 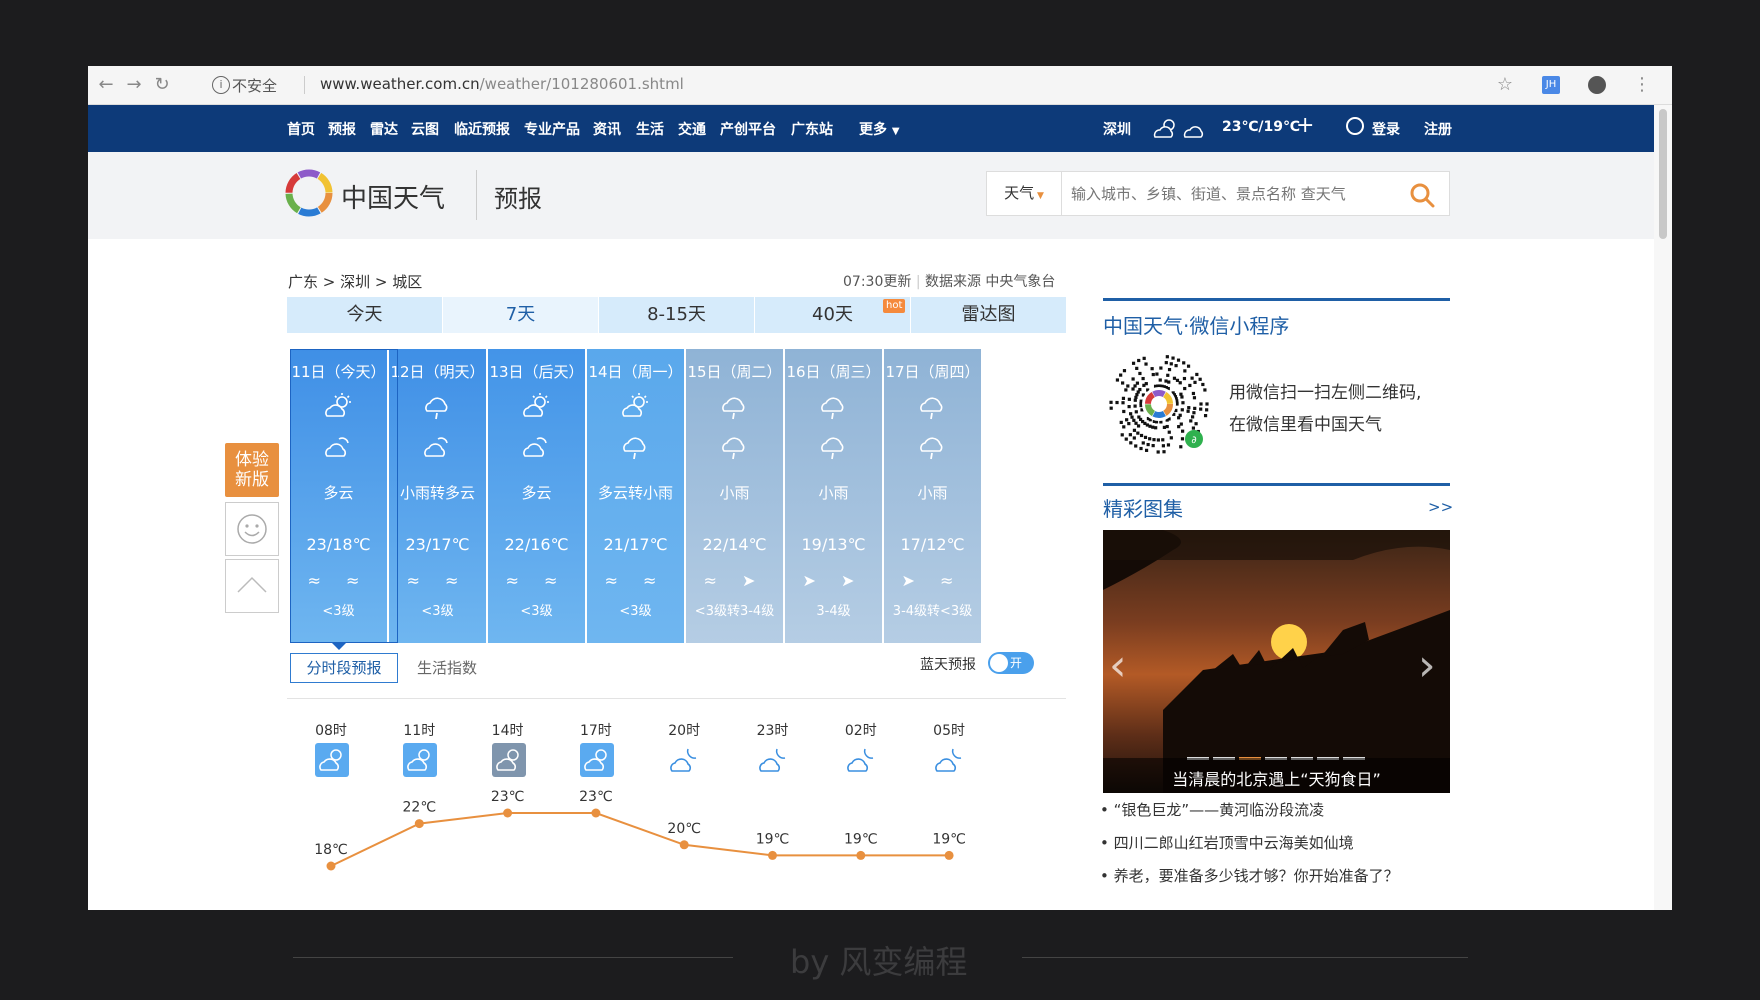 I want to click on new-version-button: 体验 新版, so click(x=252, y=470).